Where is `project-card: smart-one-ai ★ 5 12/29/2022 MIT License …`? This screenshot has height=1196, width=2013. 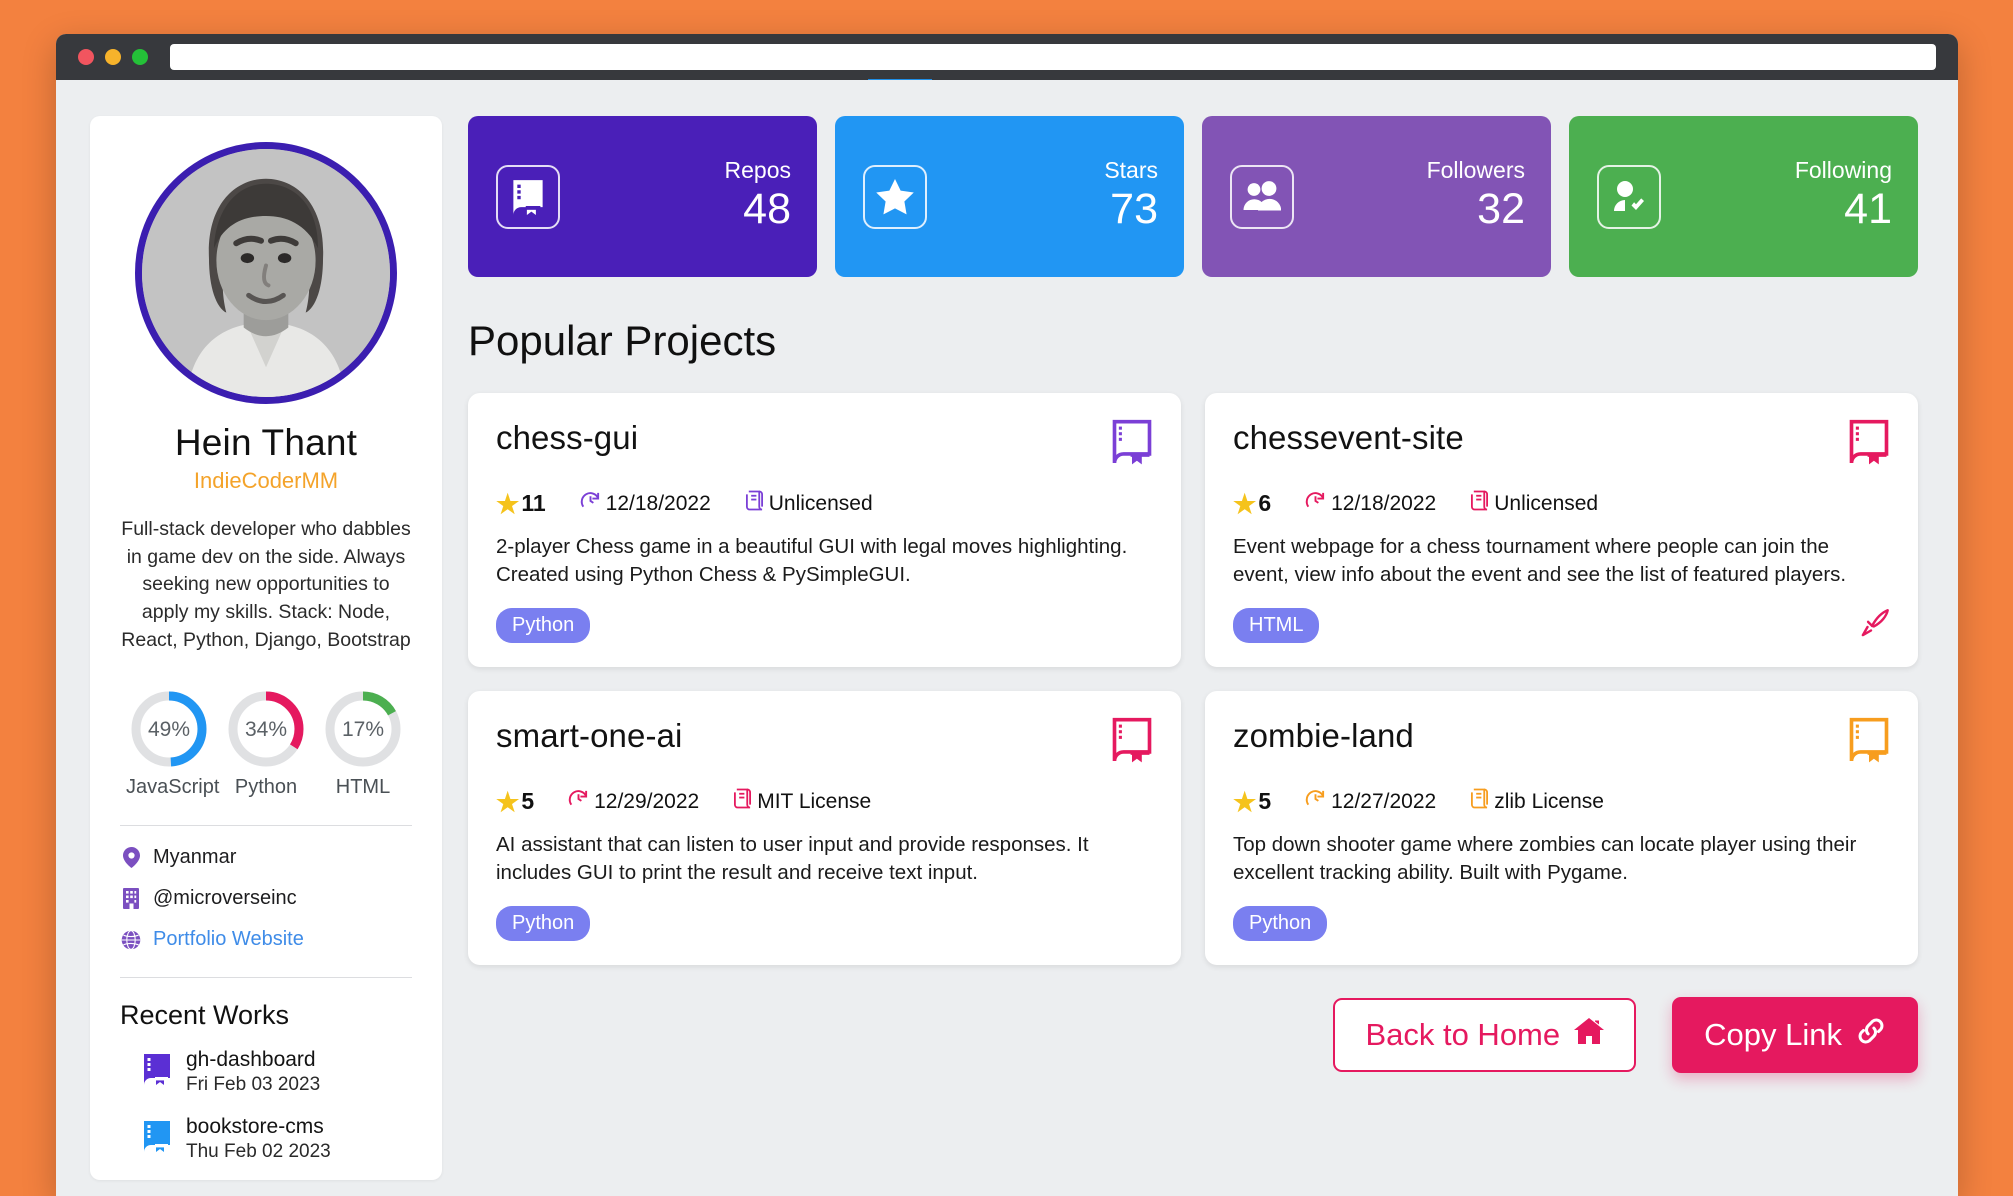
project-card: smart-one-ai ★ 5 12/29/2022 MIT License … is located at coordinates (824, 828).